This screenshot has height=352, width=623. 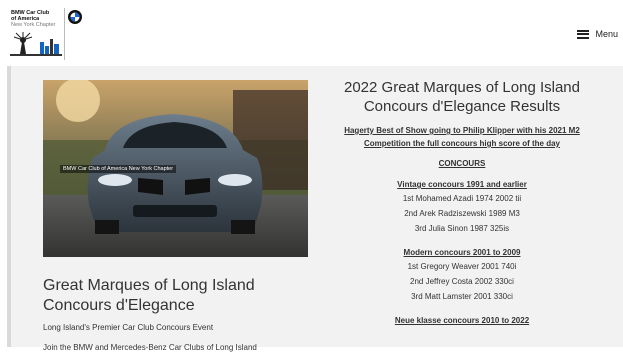 I want to click on bmw-roundel-icon, so click(x=75, y=17).